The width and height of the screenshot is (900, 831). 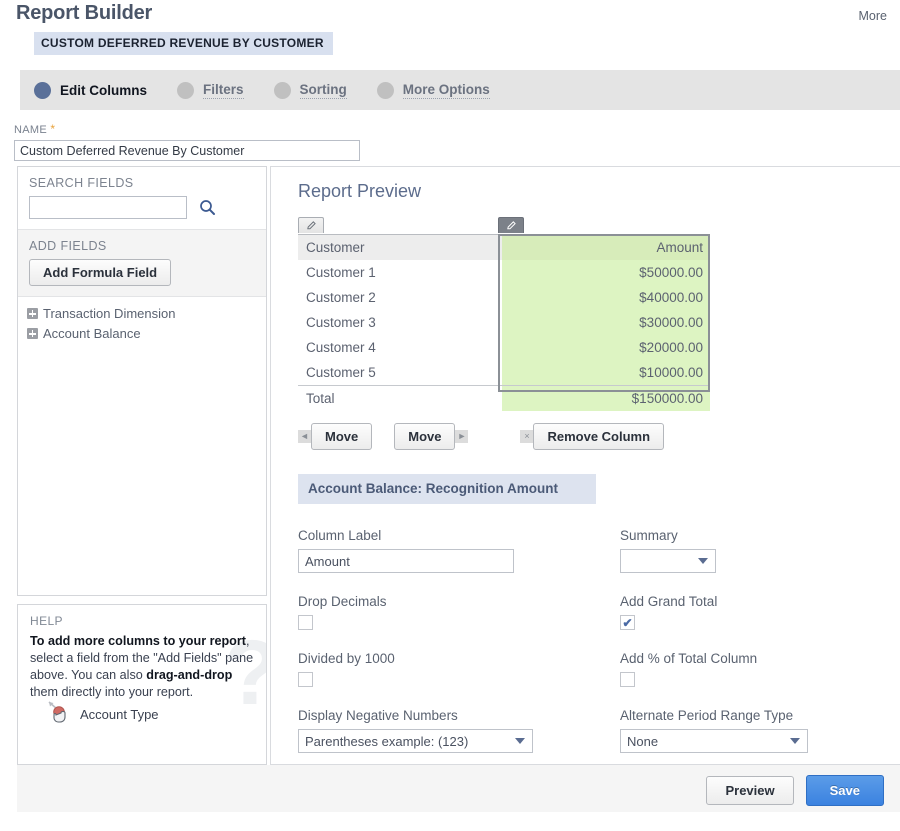 I want to click on field-add-grand-total: Add Grand Total ✔, so click(x=714, y=612).